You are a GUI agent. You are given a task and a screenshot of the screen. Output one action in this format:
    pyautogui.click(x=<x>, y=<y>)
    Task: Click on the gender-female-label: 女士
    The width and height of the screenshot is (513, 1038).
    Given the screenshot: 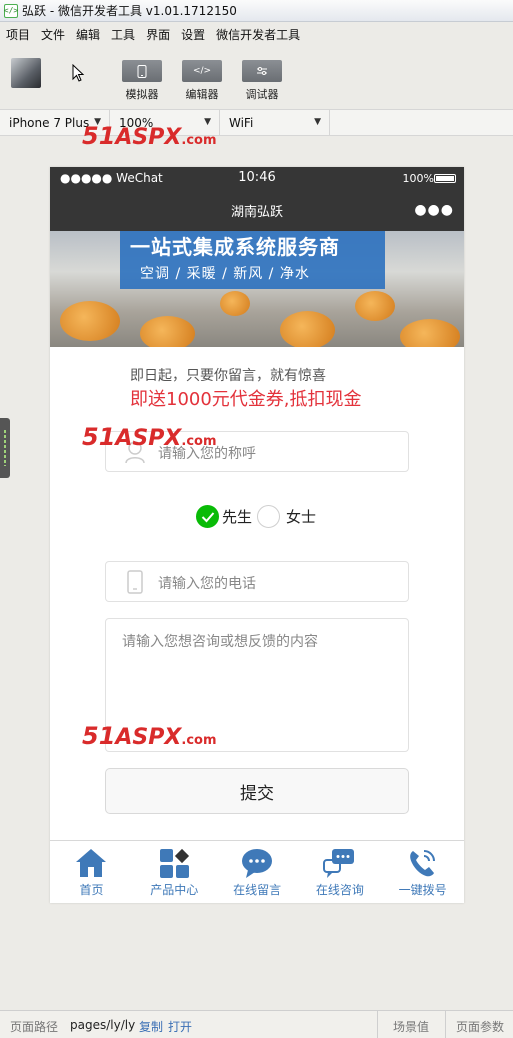 What is the action you would take?
    pyautogui.click(x=301, y=517)
    